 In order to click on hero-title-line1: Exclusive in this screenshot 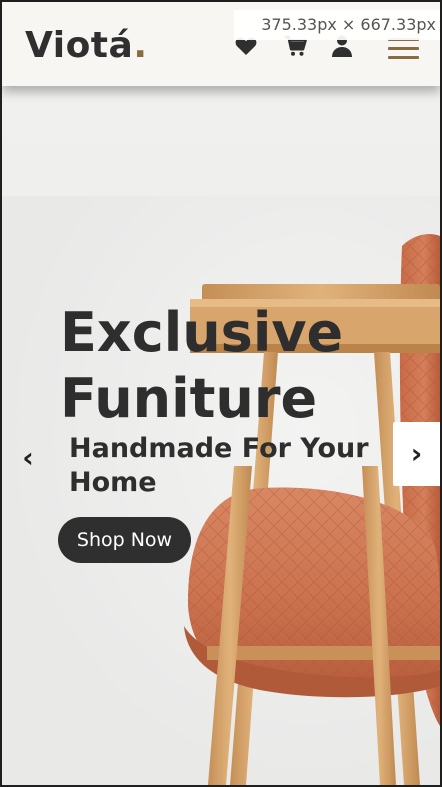, I will do `click(202, 332)`.